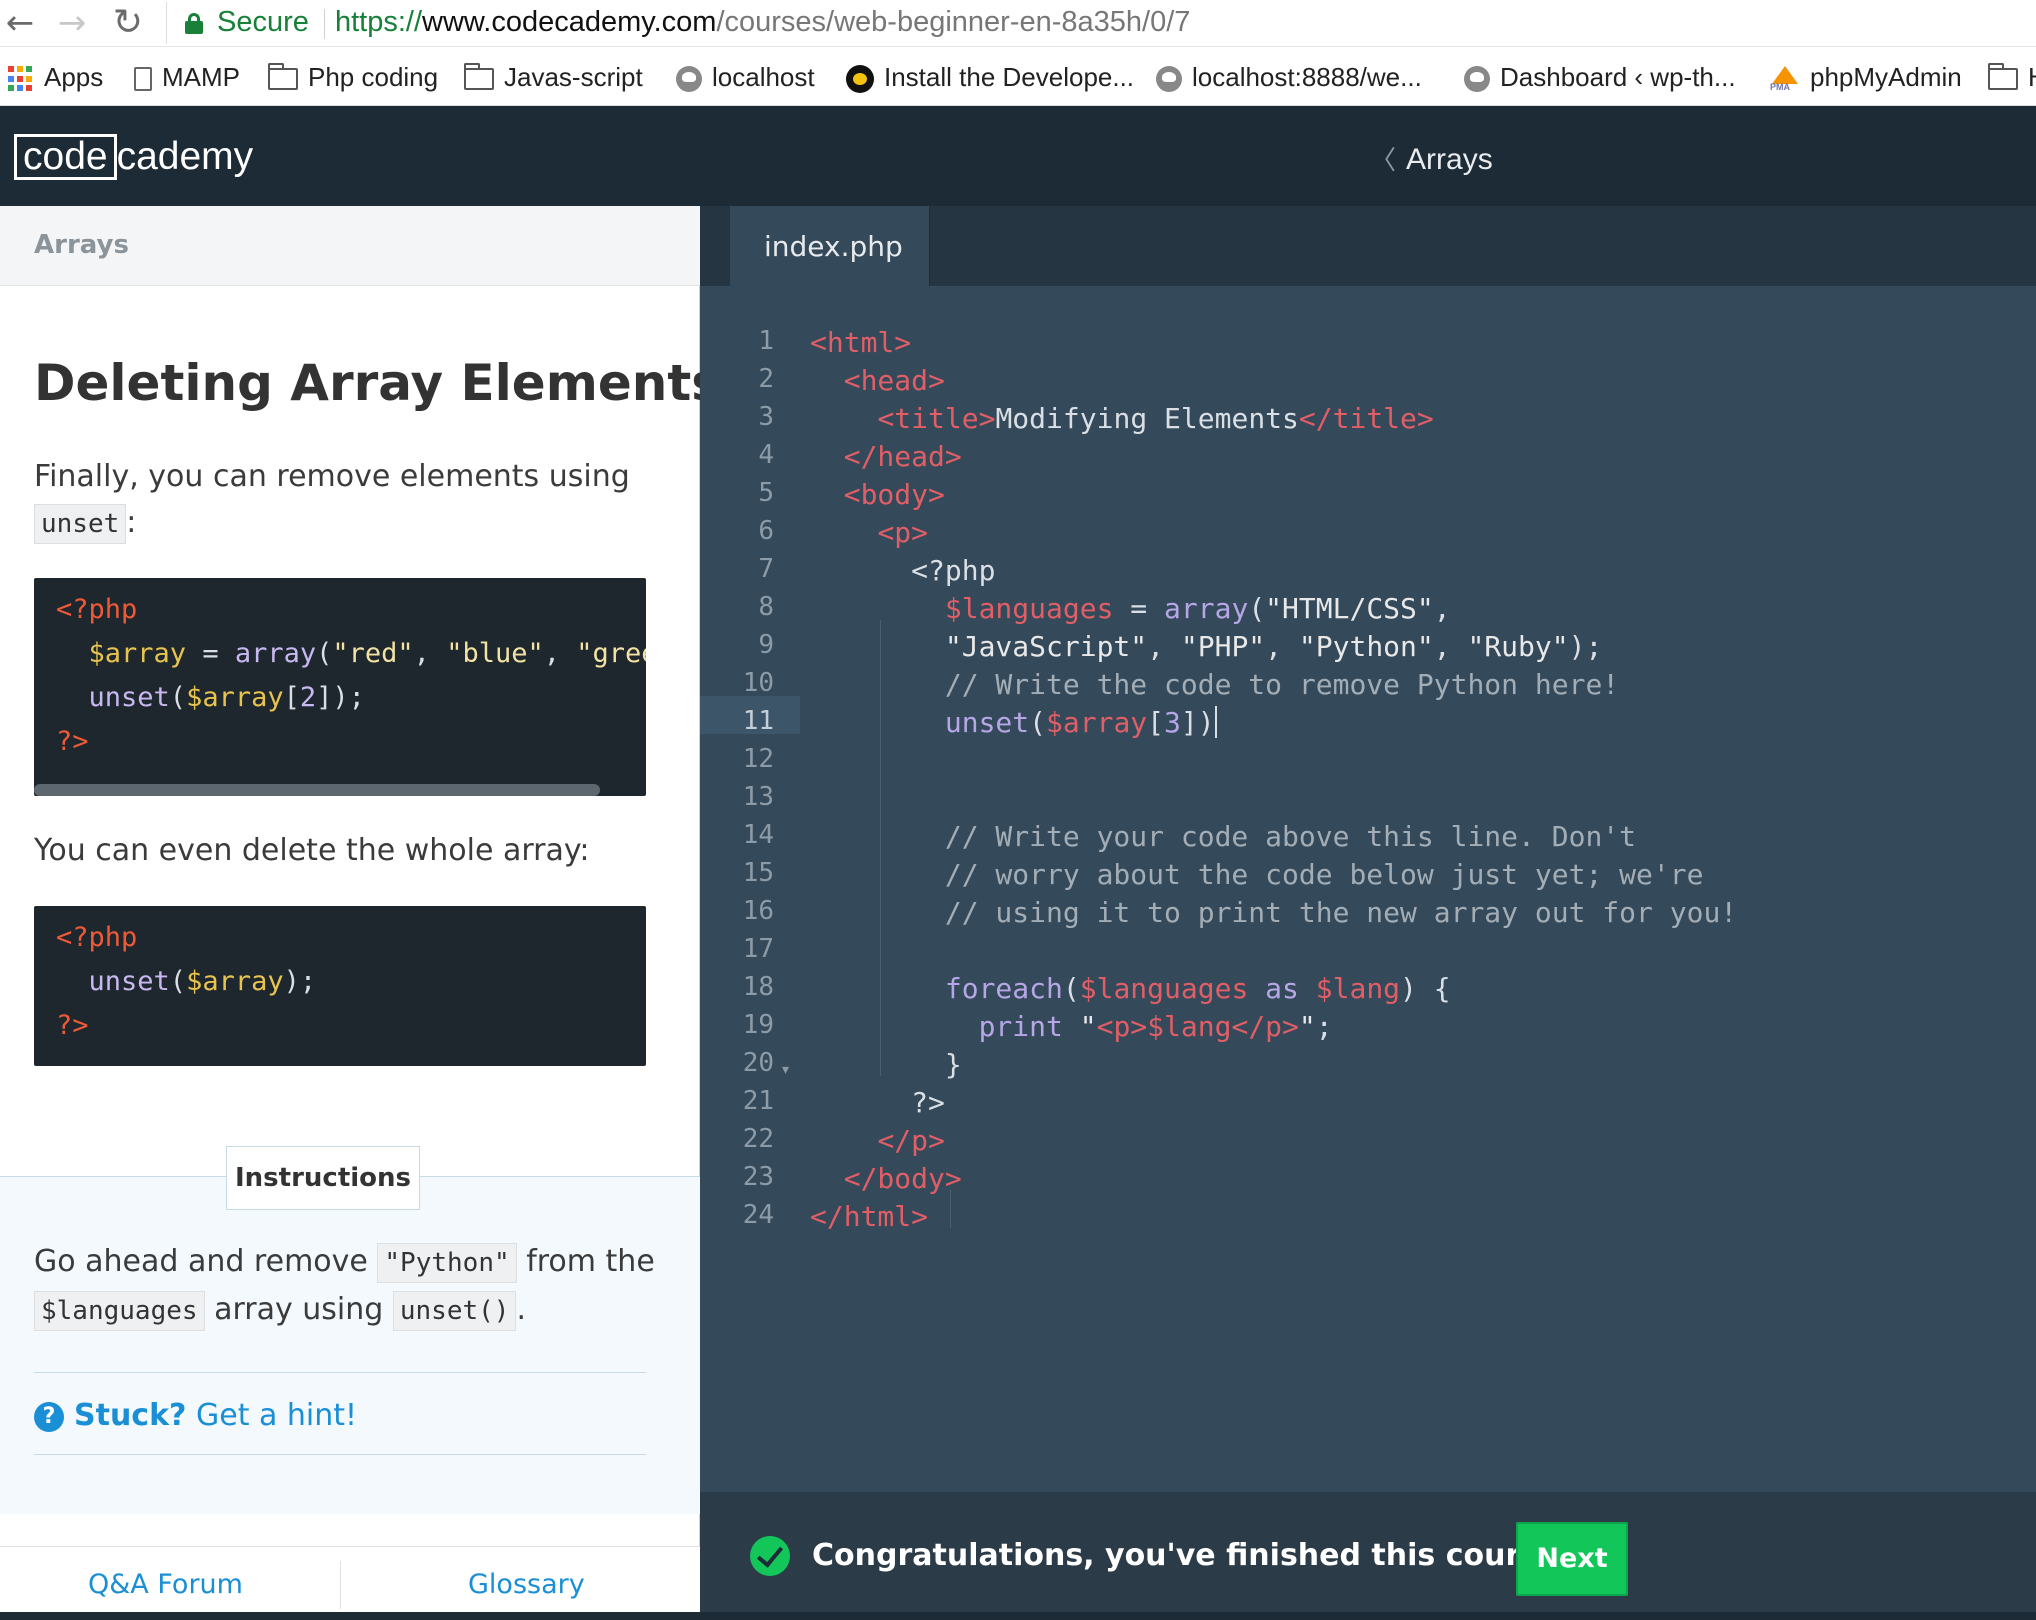 This screenshot has width=2036, height=1620. Describe the element at coordinates (758, 873) in the screenshot. I see `line-number: 15` at that location.